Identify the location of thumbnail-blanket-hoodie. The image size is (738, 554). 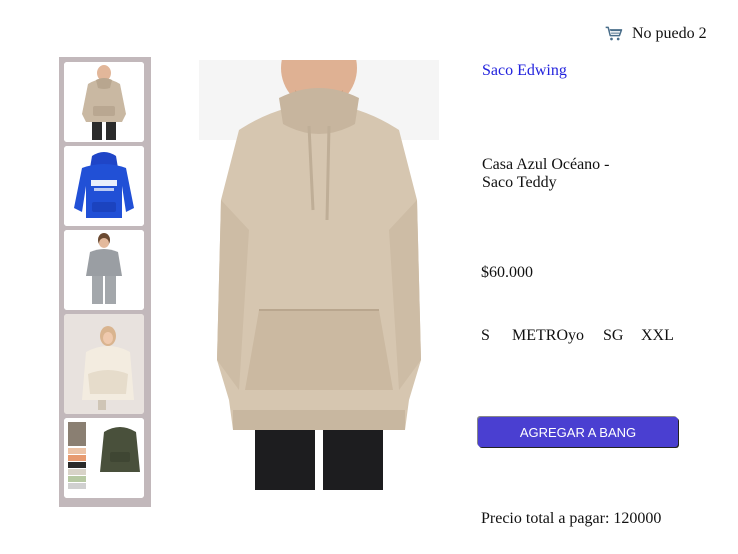
(104, 364).